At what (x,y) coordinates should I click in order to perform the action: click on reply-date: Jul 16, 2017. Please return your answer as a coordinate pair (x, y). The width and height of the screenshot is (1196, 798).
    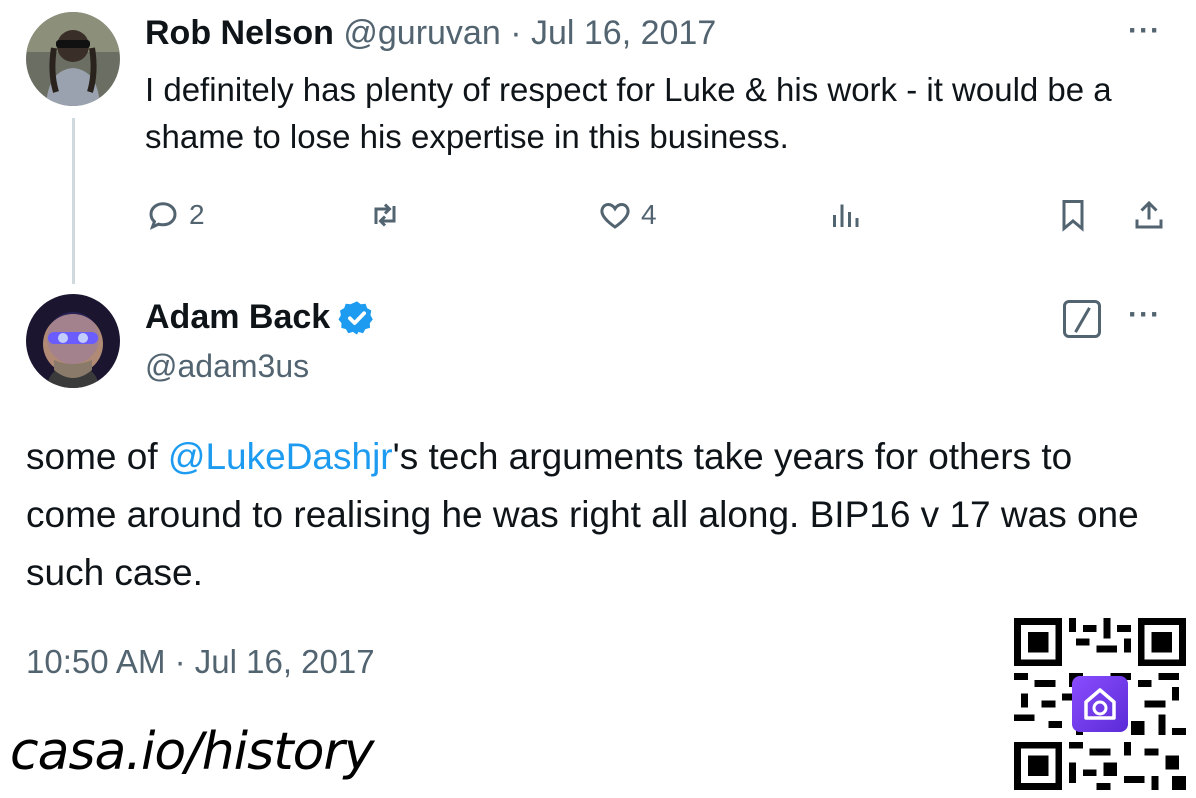
    Looking at the image, I should click on (623, 33).